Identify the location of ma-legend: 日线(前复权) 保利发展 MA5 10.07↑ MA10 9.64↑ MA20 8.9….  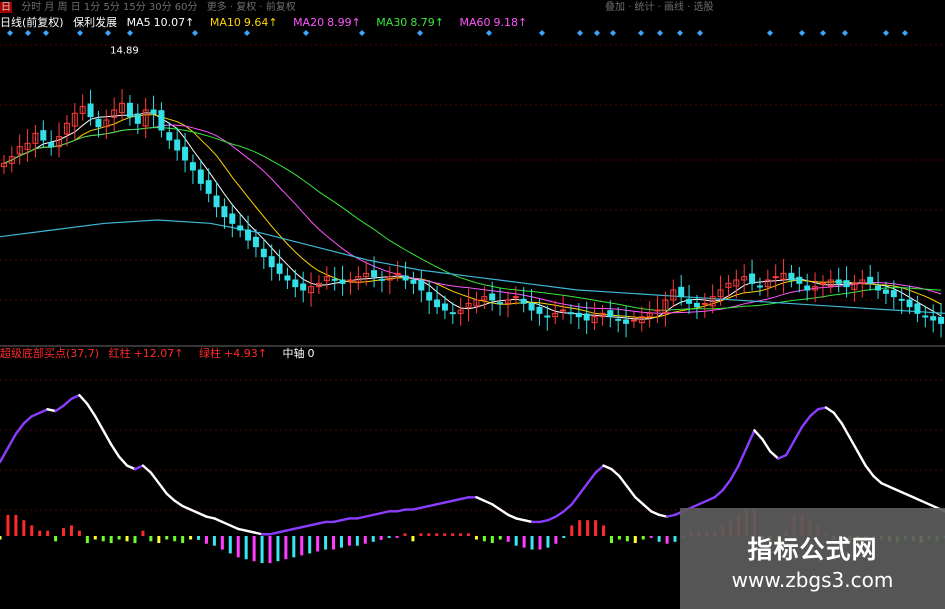
(269, 23).